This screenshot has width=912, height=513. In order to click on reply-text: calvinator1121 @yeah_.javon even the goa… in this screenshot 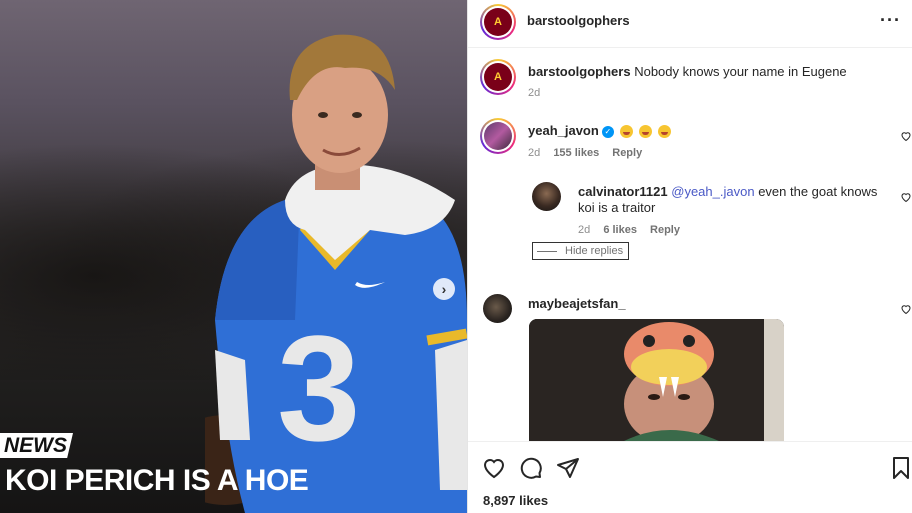, I will do `click(733, 200)`.